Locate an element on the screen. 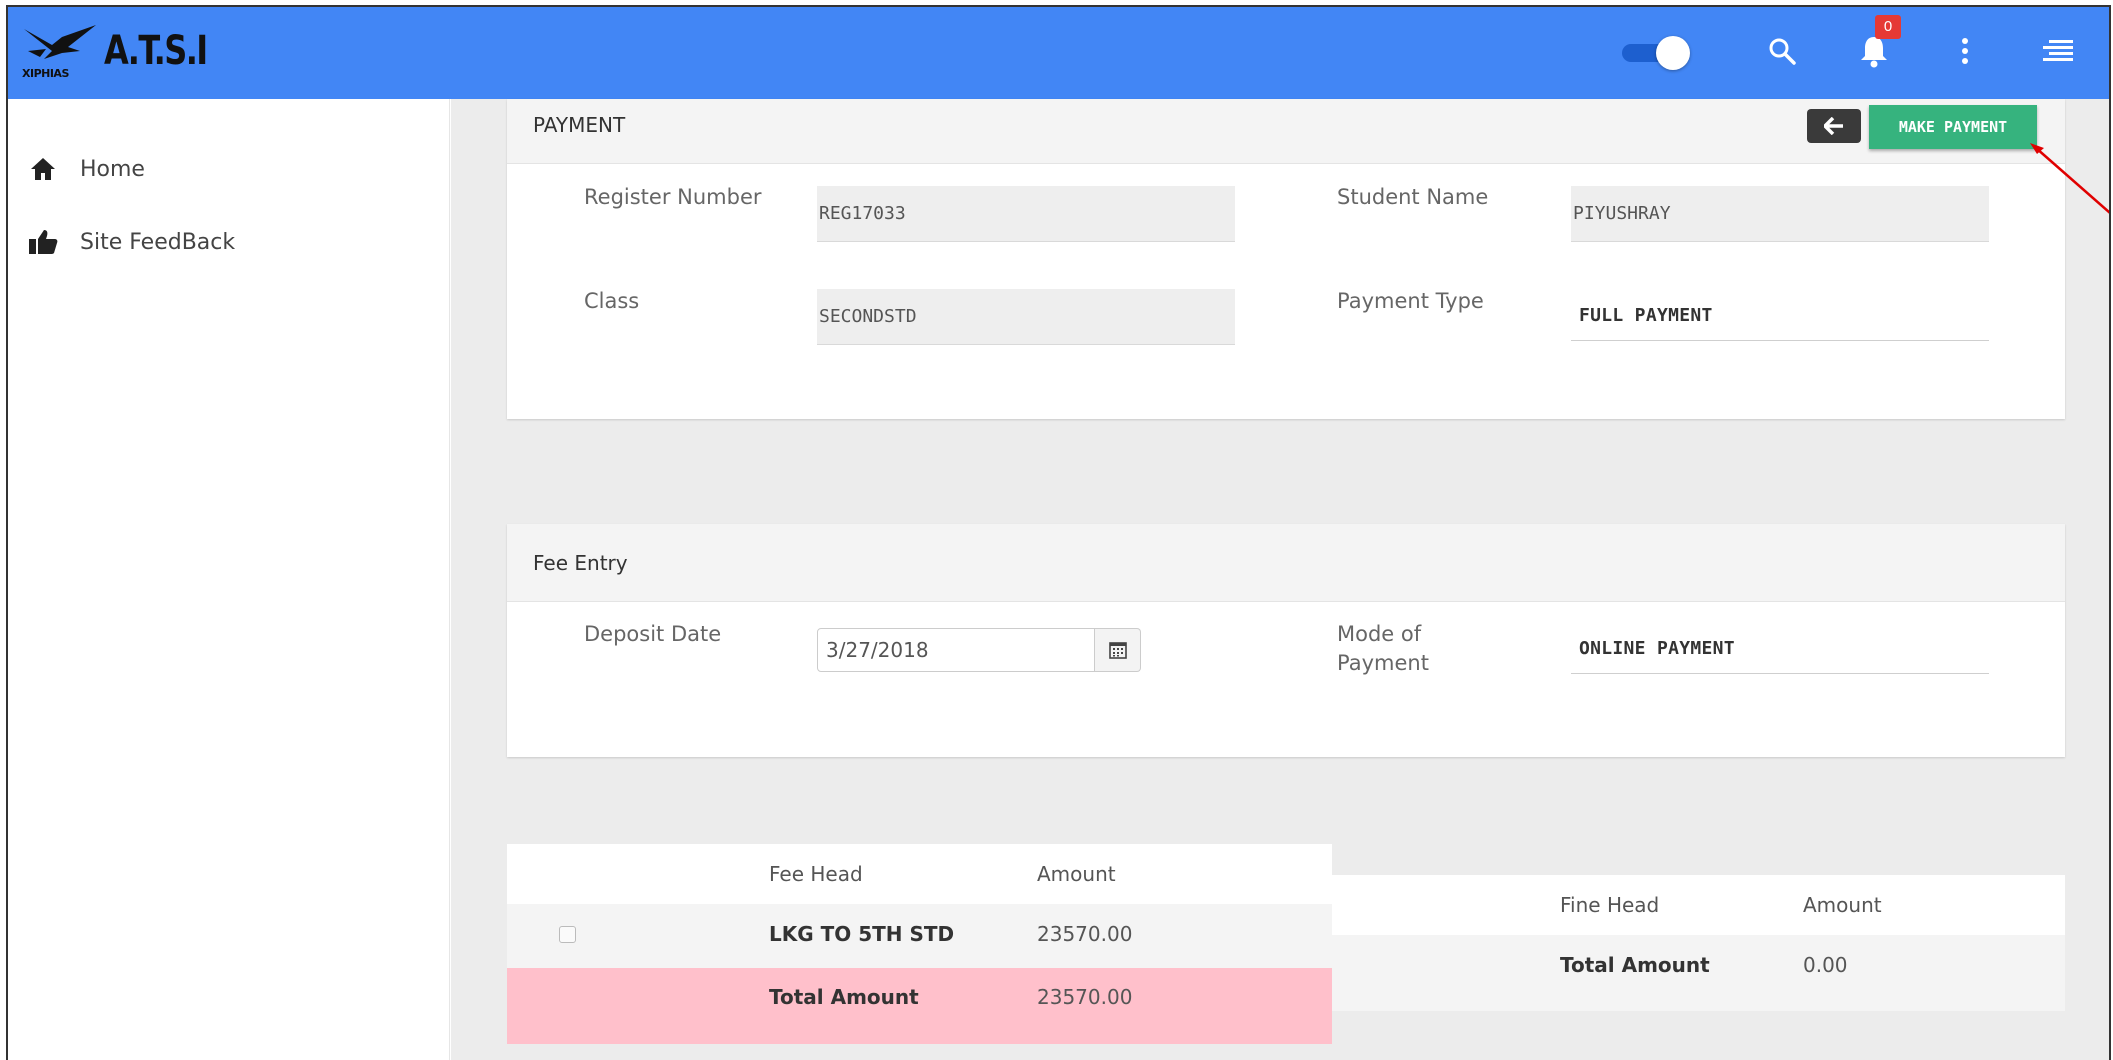 This screenshot has height=1060, width=2113. fine-head-column: Fine Head is located at coordinates (1610, 905).